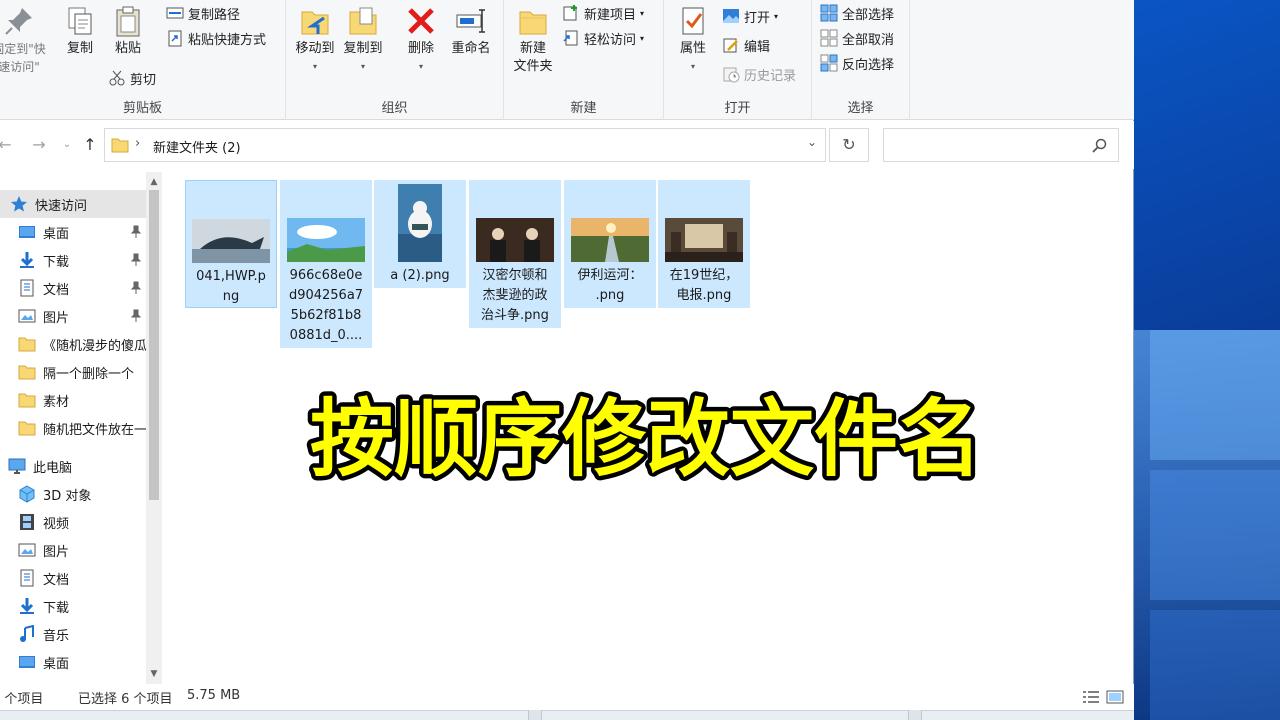 The height and width of the screenshot is (720, 1280). I want to click on nav-item-this-pc: 此电脑, so click(73, 466).